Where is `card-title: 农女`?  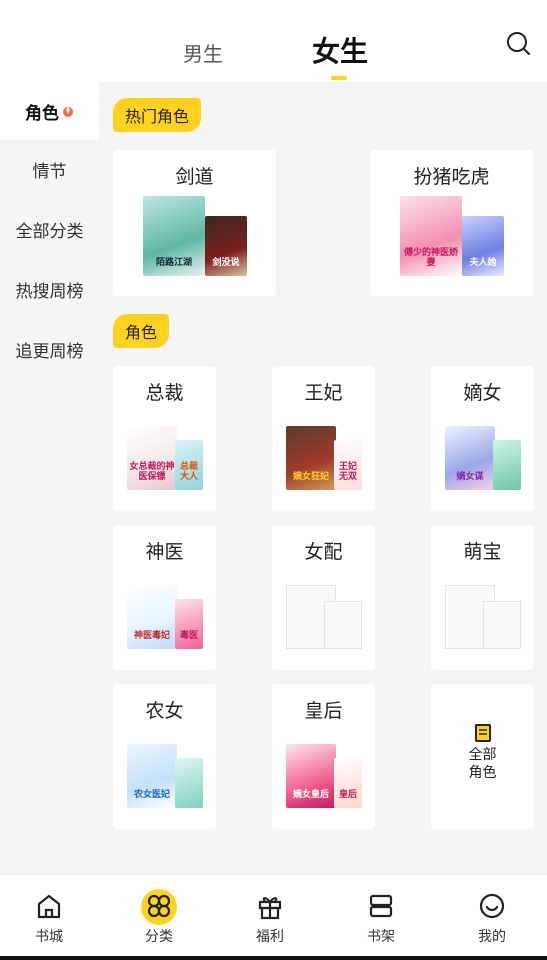
card-title: 农女 is located at coordinates (164, 711).